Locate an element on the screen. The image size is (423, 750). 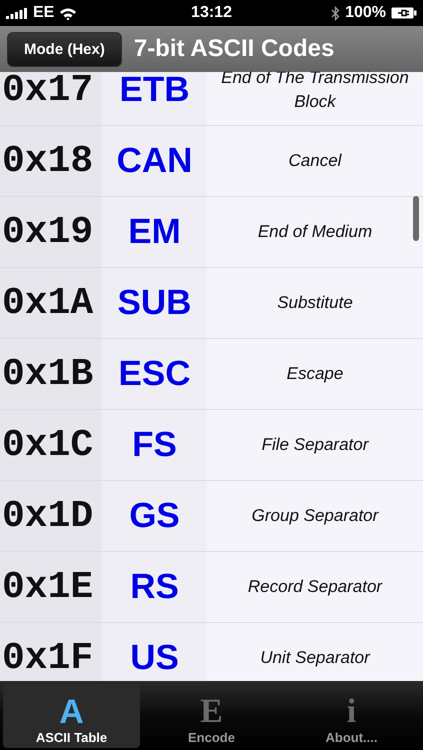
mnemonic: SUB is located at coordinates (154, 303).